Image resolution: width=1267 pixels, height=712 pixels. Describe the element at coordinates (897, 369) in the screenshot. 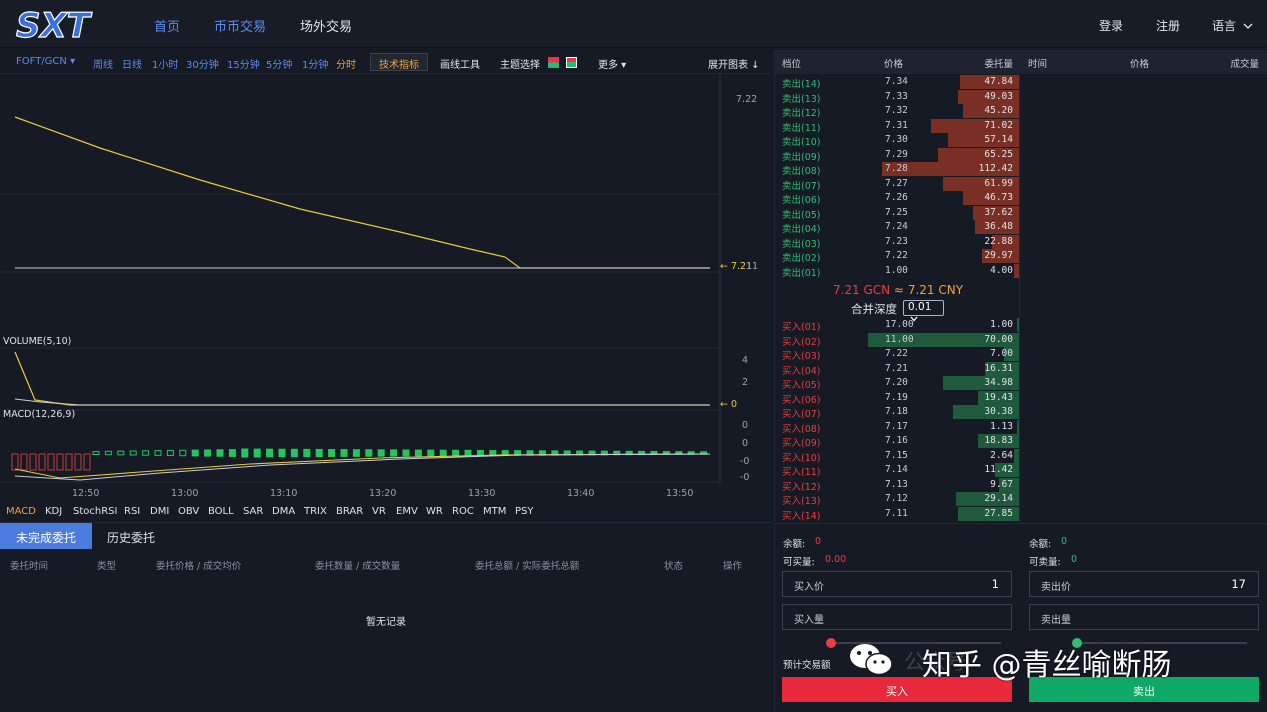

I see `bid-row: 买入(04)7.2116.31` at that location.